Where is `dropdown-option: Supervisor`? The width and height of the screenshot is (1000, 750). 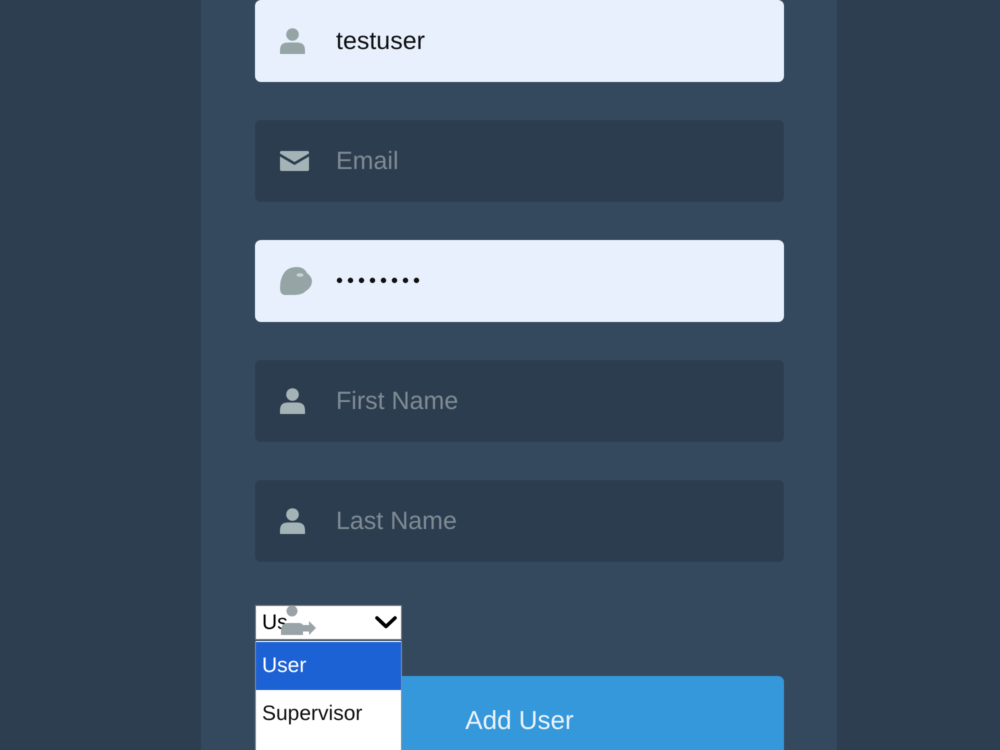 dropdown-option: Supervisor is located at coordinates (328, 714).